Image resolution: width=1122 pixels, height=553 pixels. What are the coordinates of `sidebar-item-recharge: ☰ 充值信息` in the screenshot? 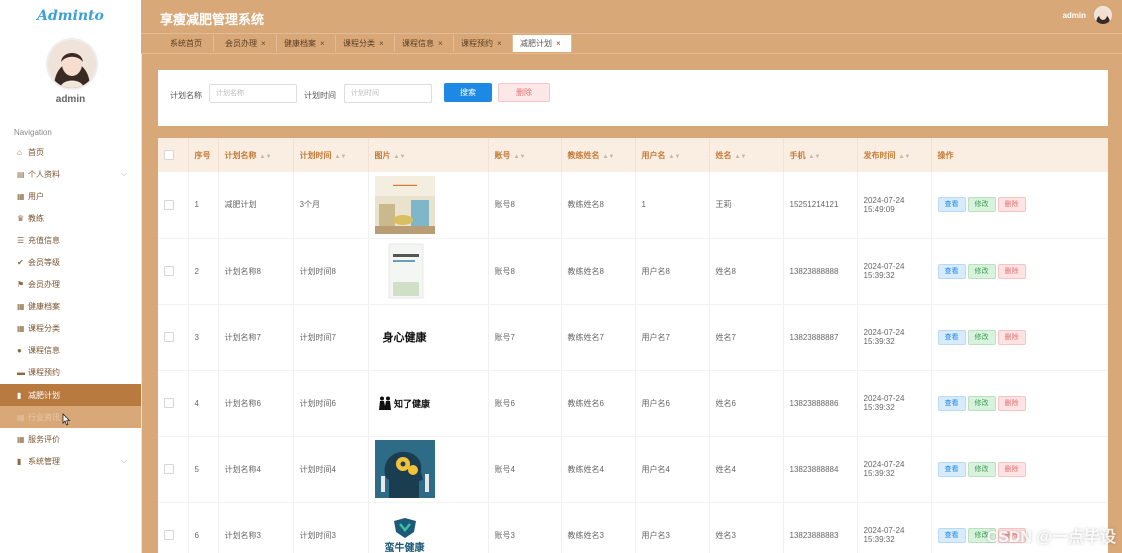 It's located at (70, 240).